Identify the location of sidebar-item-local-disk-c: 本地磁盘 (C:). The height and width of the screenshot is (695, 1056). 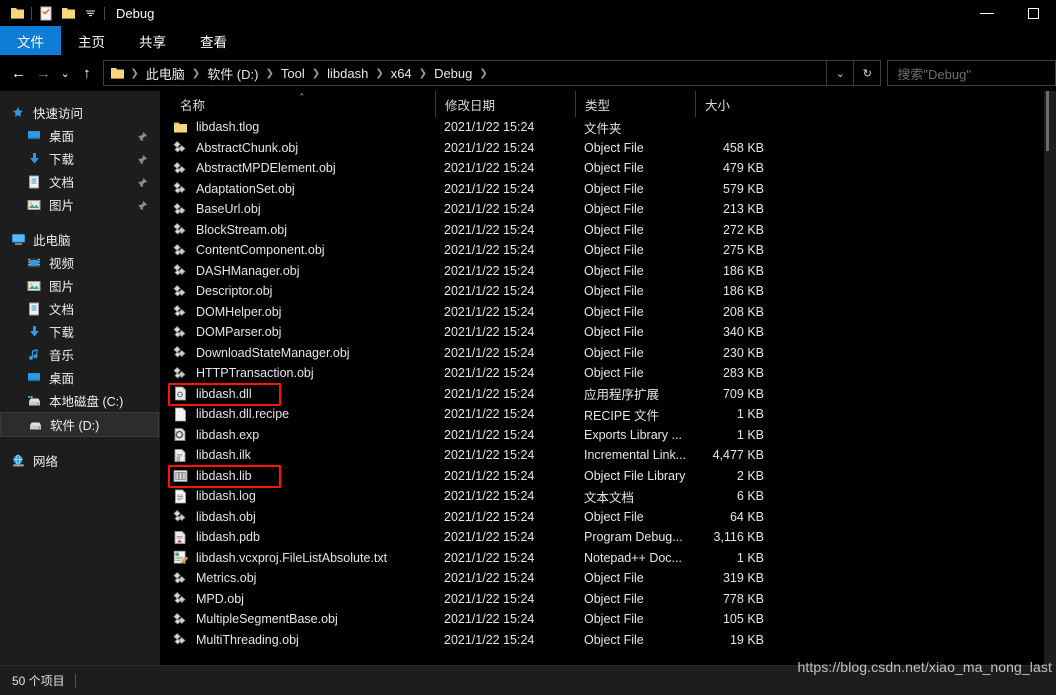
(79, 400).